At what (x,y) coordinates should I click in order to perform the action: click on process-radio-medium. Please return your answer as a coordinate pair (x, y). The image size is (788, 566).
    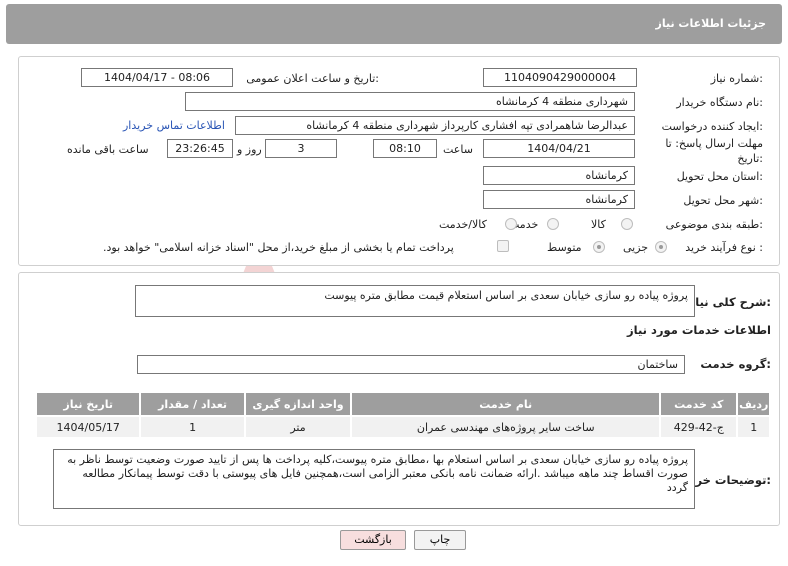
    Looking at the image, I should click on (599, 247).